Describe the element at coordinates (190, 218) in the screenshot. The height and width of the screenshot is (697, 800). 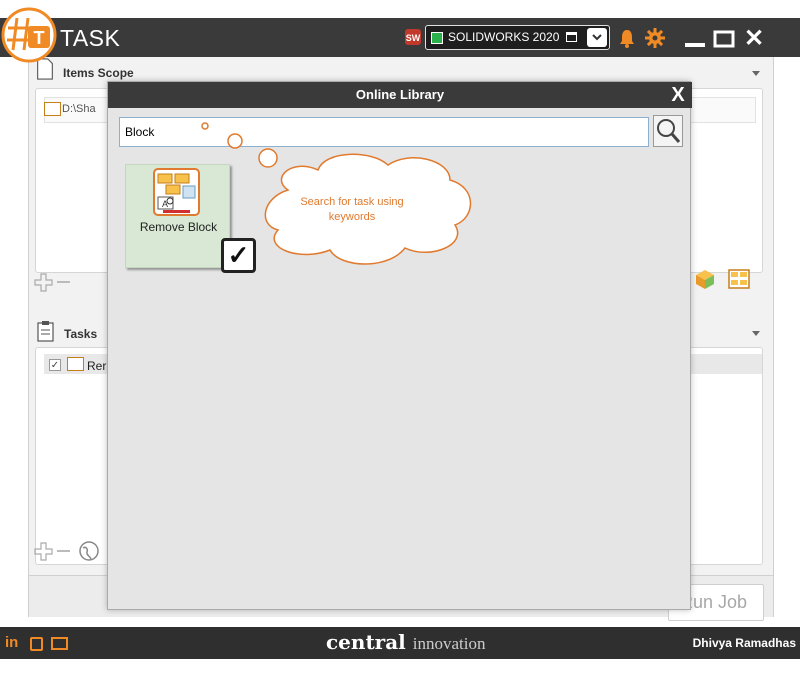
I see `library-result-tile: A Remove Block ✓` at that location.